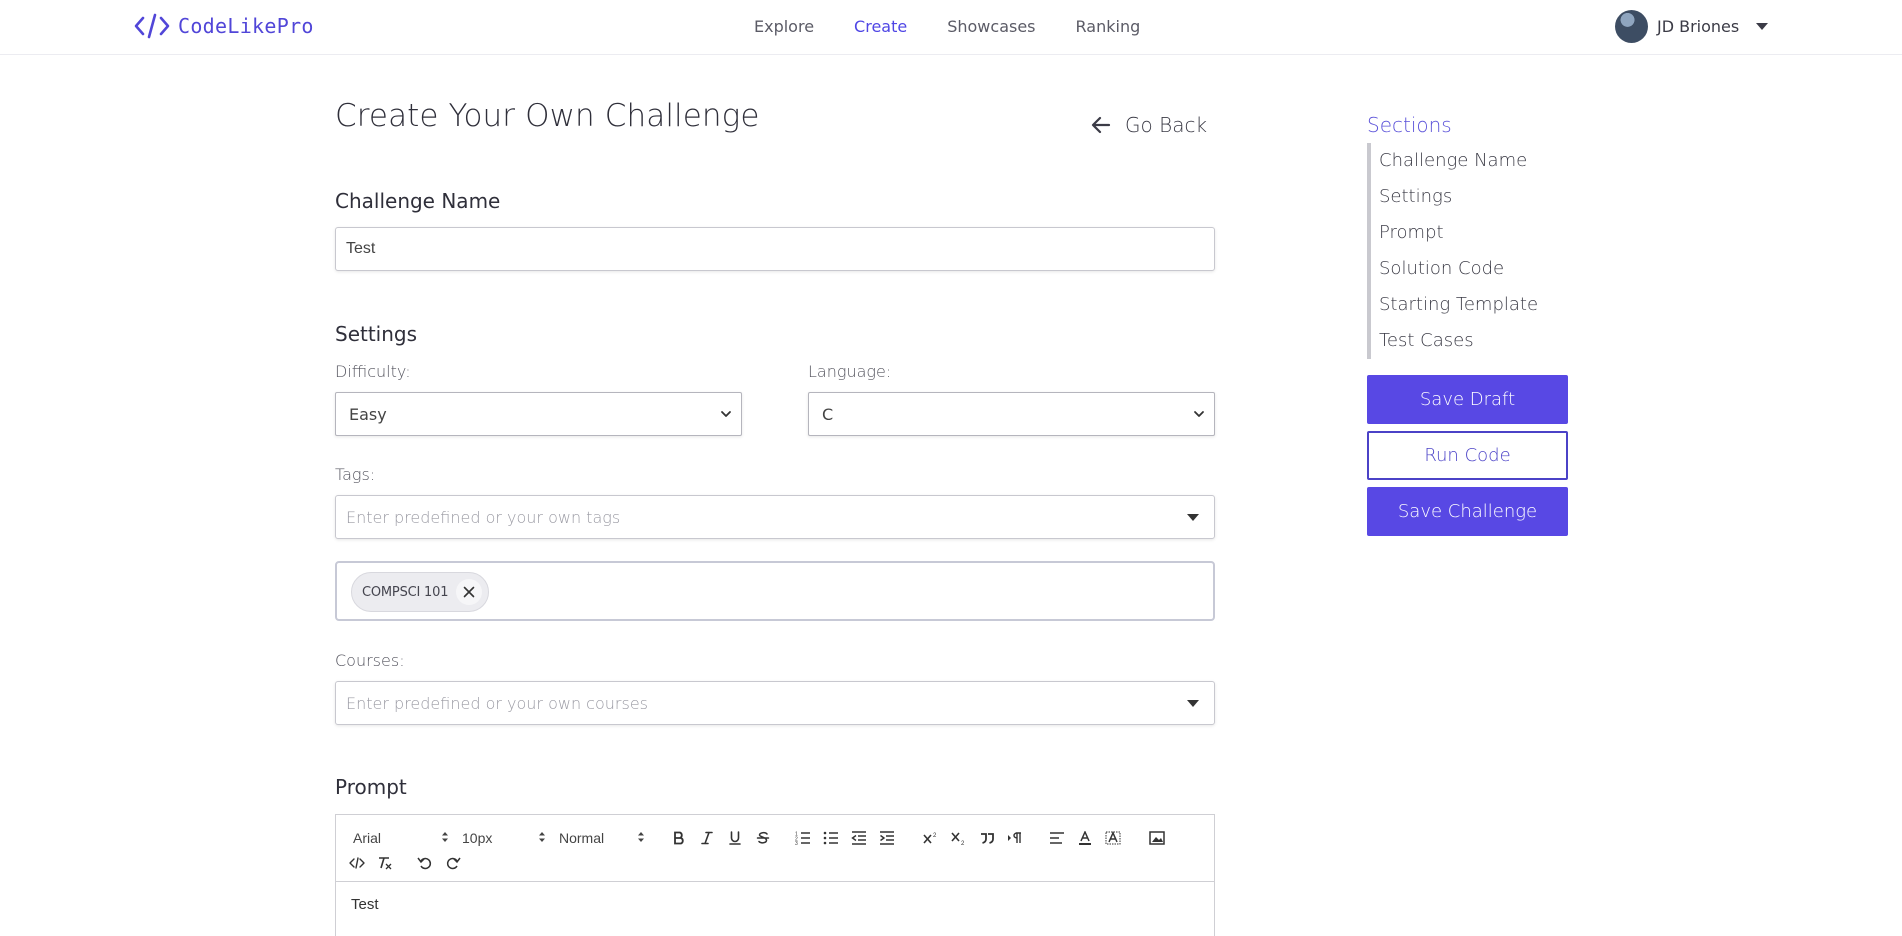 The image size is (1902, 936). What do you see at coordinates (1101, 125) in the screenshot?
I see `arrow-left-icon` at bounding box center [1101, 125].